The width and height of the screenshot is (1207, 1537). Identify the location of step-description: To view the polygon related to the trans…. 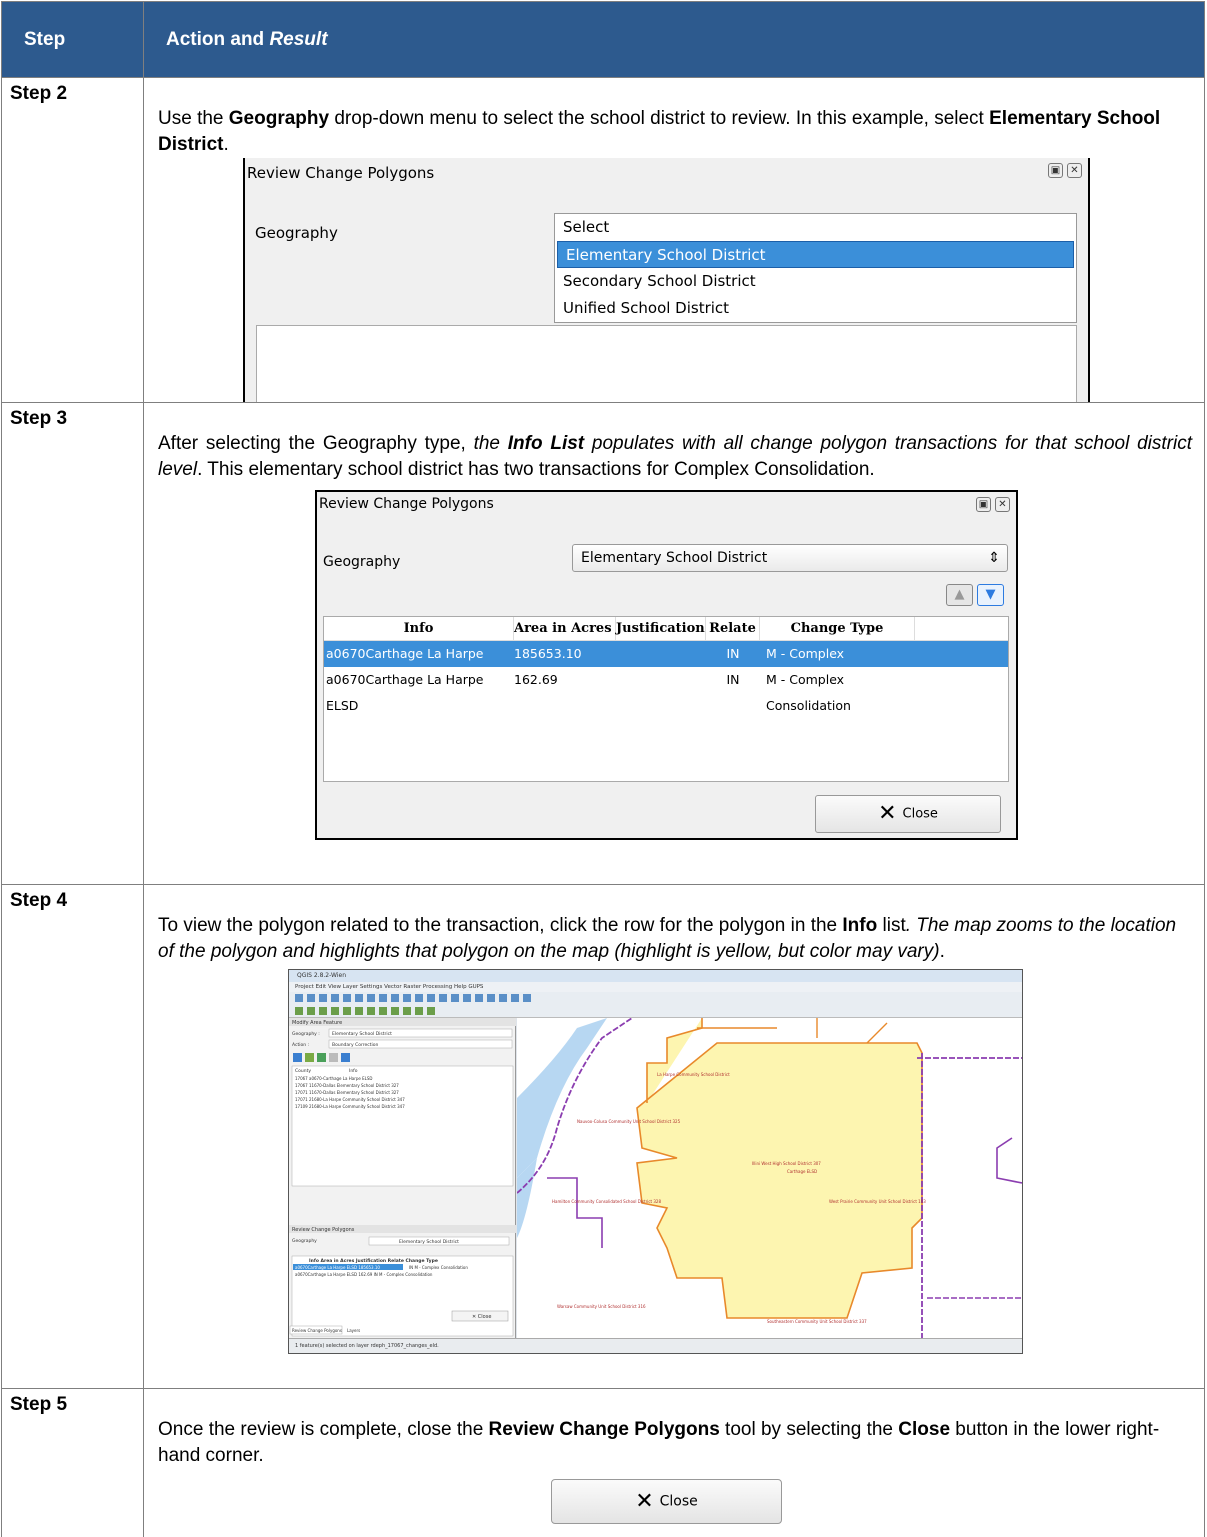
(667, 938).